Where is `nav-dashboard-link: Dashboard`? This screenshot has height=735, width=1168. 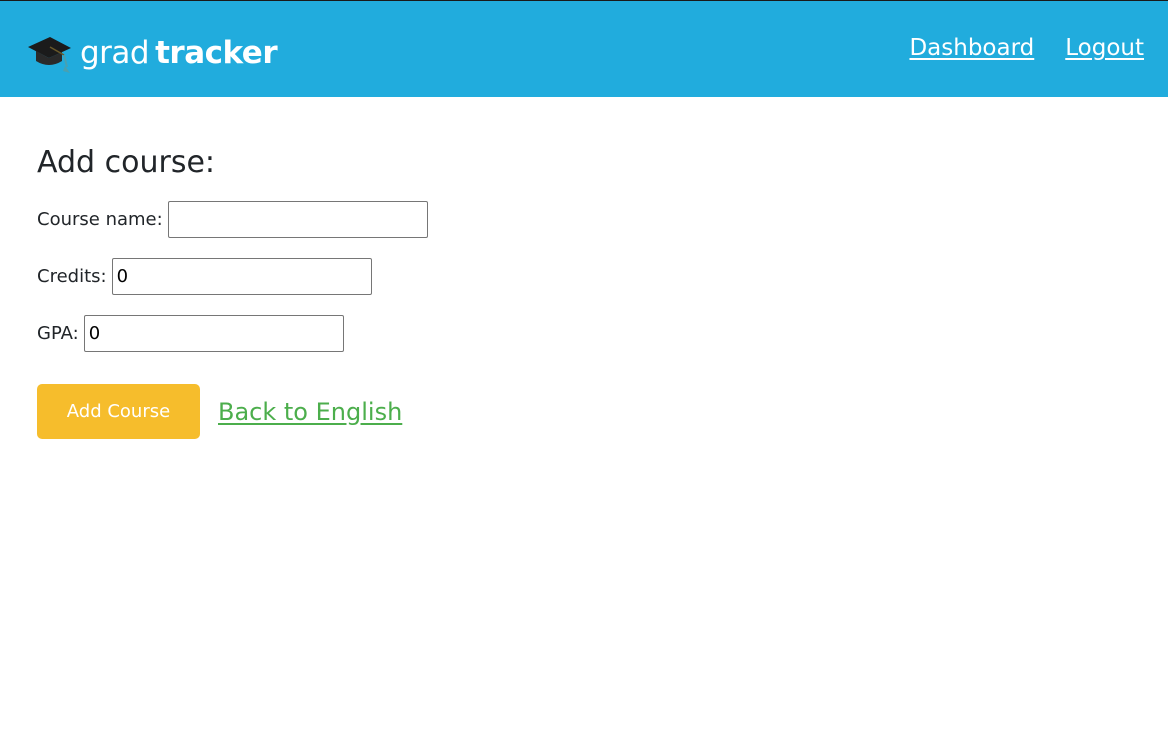
nav-dashboard-link: Dashboard is located at coordinates (971, 48).